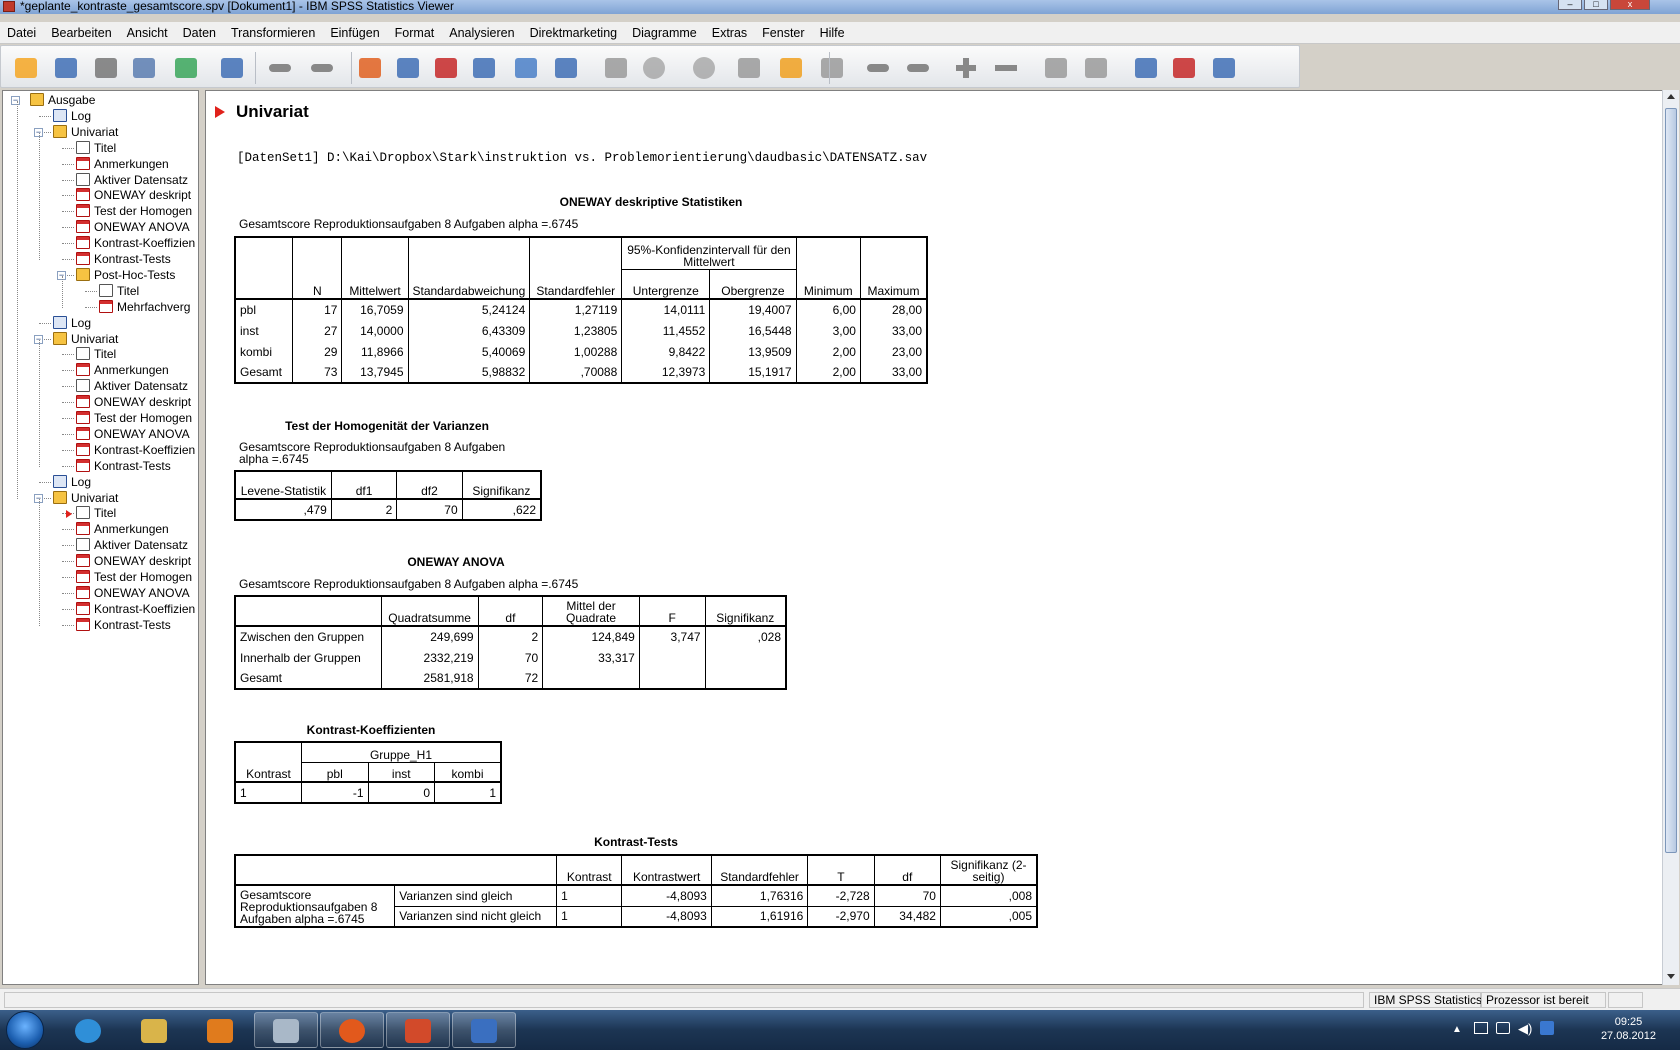  What do you see at coordinates (280, 68) in the screenshot?
I see `undo-button` at bounding box center [280, 68].